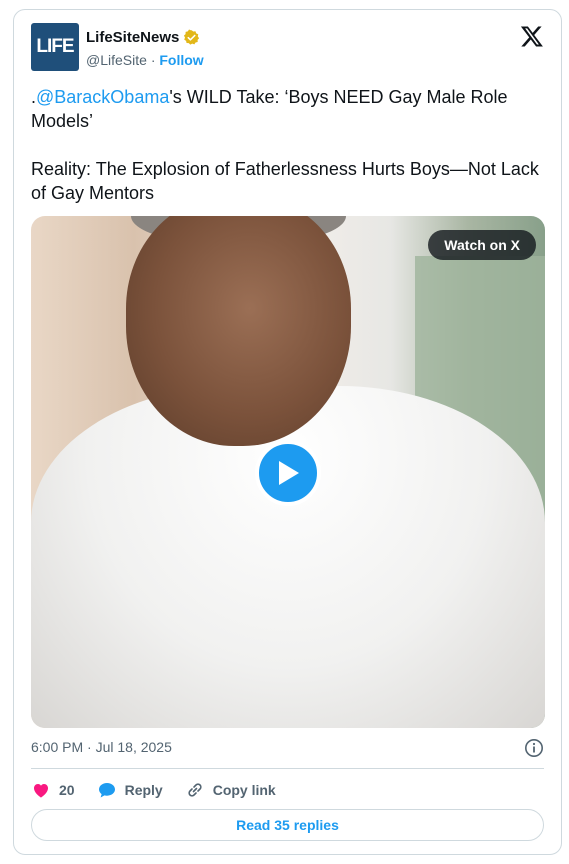 The height and width of the screenshot is (864, 569). What do you see at coordinates (287, 48) in the screenshot?
I see `tweet-header: LIFE LifeSiteNews @LifeSite · Follow` at bounding box center [287, 48].